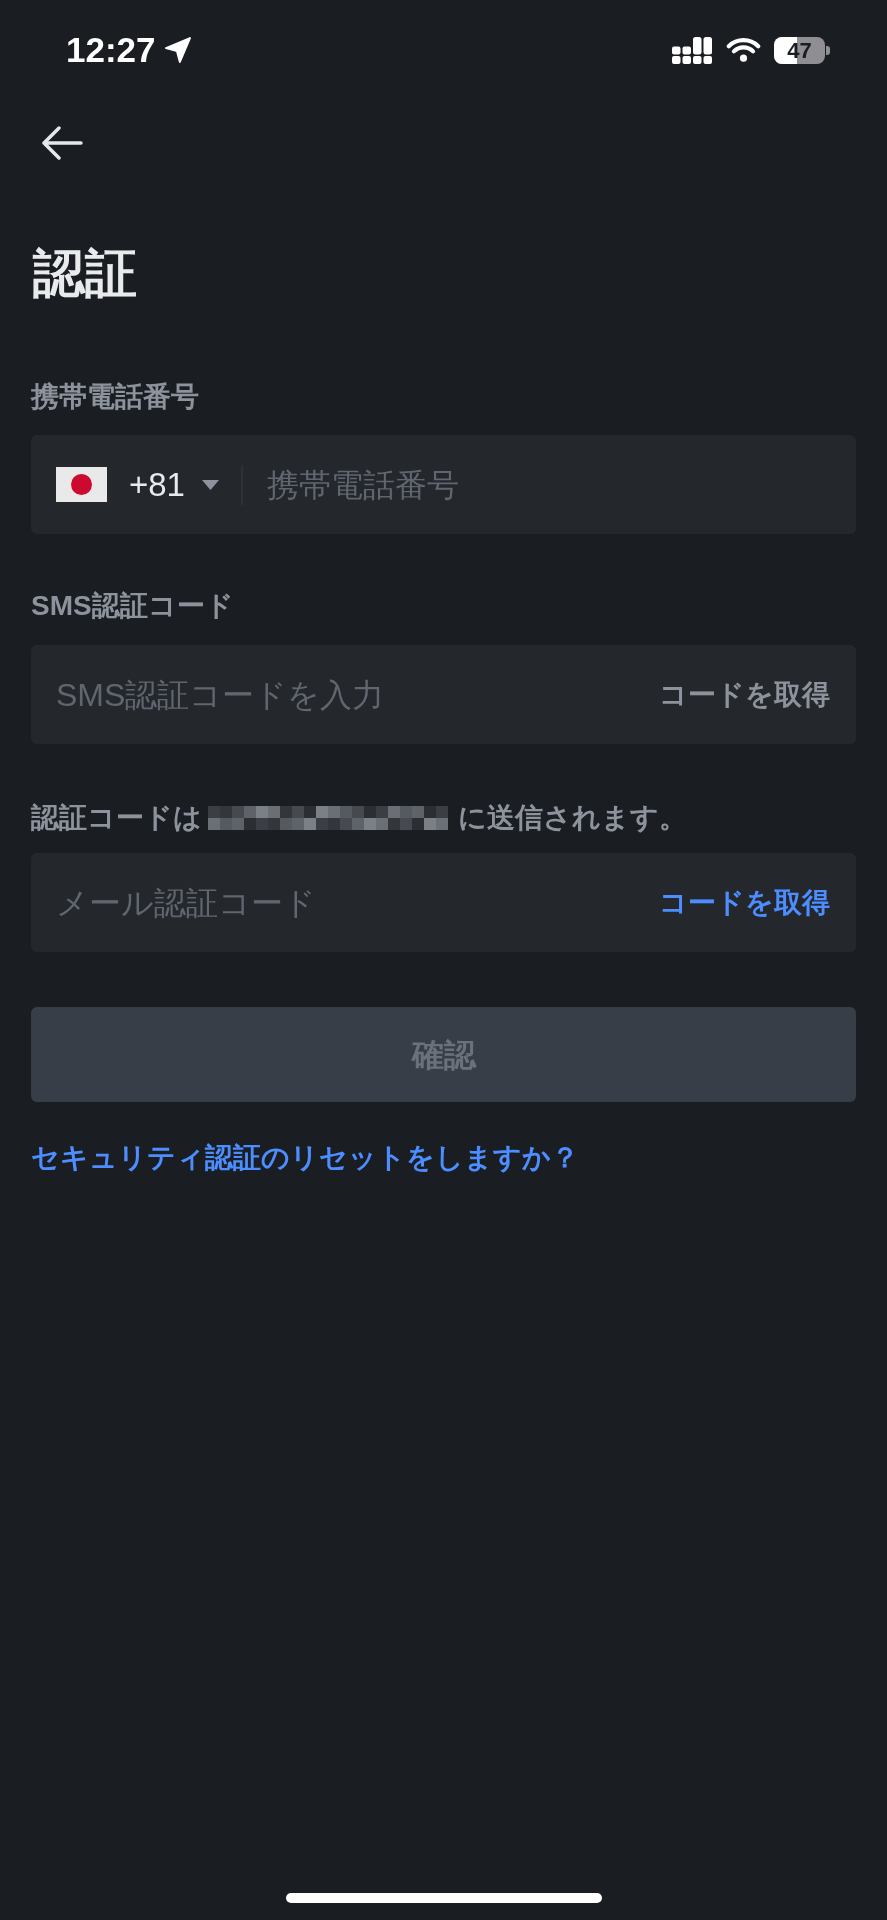 Image resolution: width=887 pixels, height=1920 pixels. Describe the element at coordinates (137, 484) in the screenshot. I see `country-code-button: +81` at that location.